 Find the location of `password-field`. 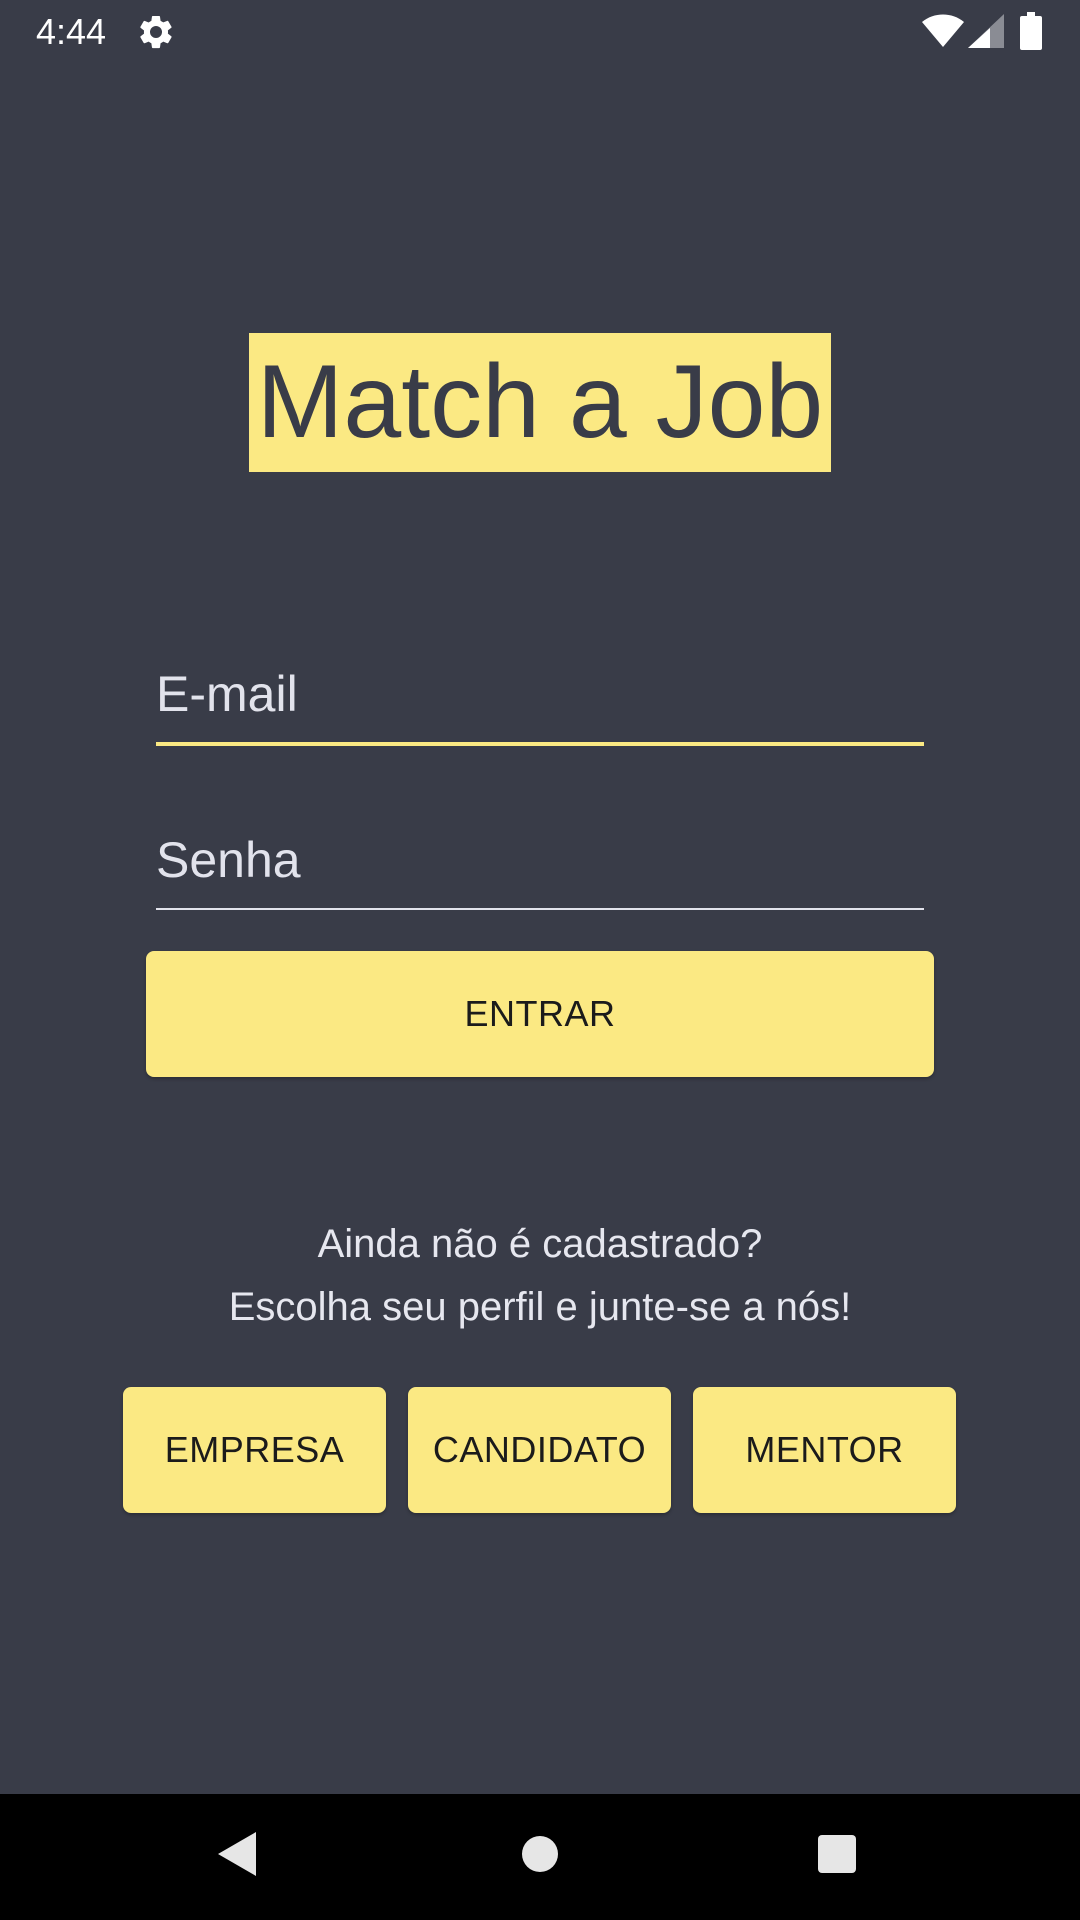

password-field is located at coordinates (540, 861).